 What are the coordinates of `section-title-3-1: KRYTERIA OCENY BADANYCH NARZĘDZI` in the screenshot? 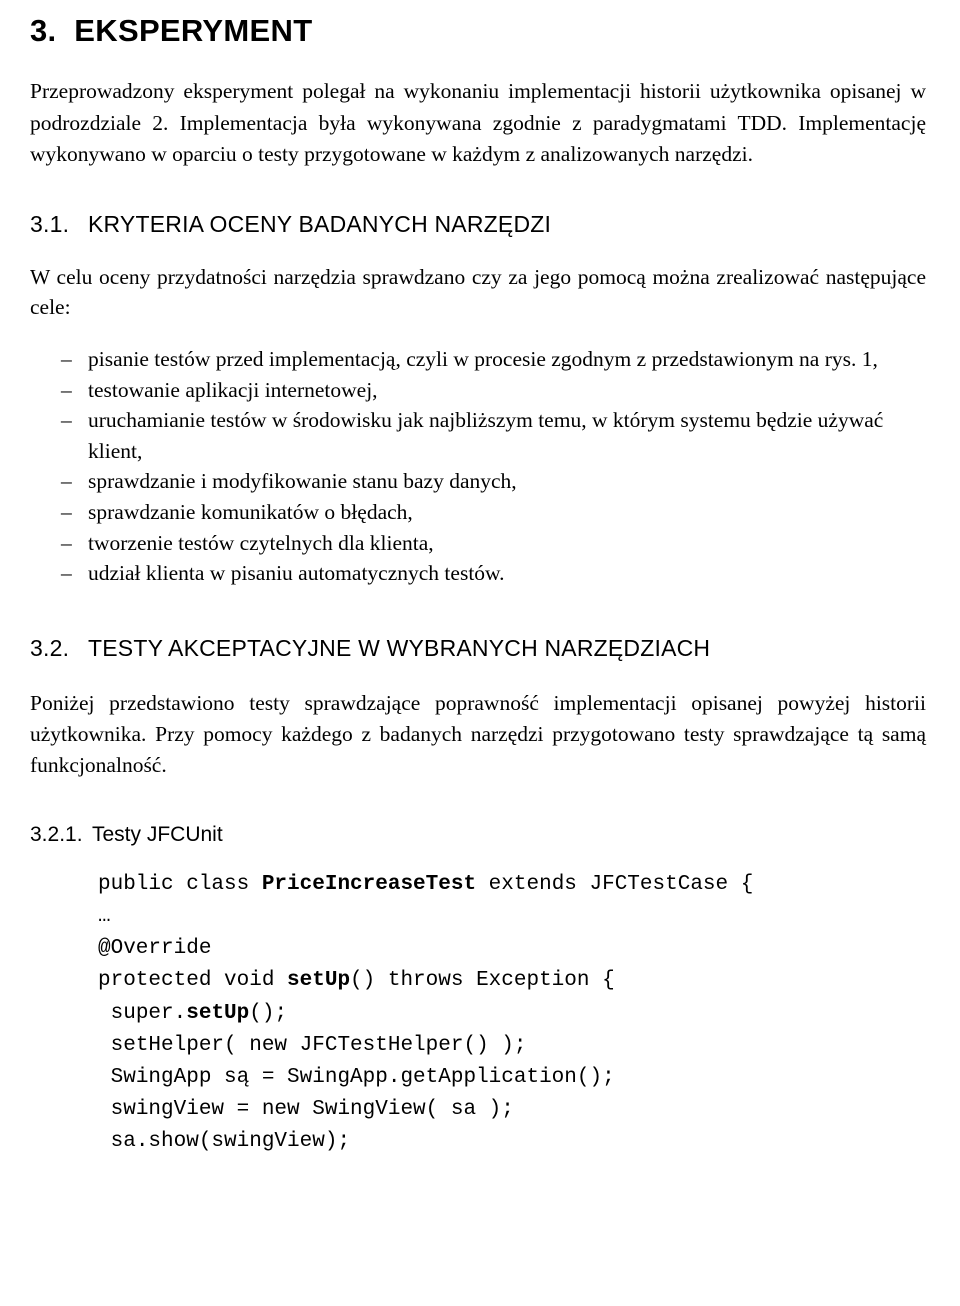 It's located at (320, 223).